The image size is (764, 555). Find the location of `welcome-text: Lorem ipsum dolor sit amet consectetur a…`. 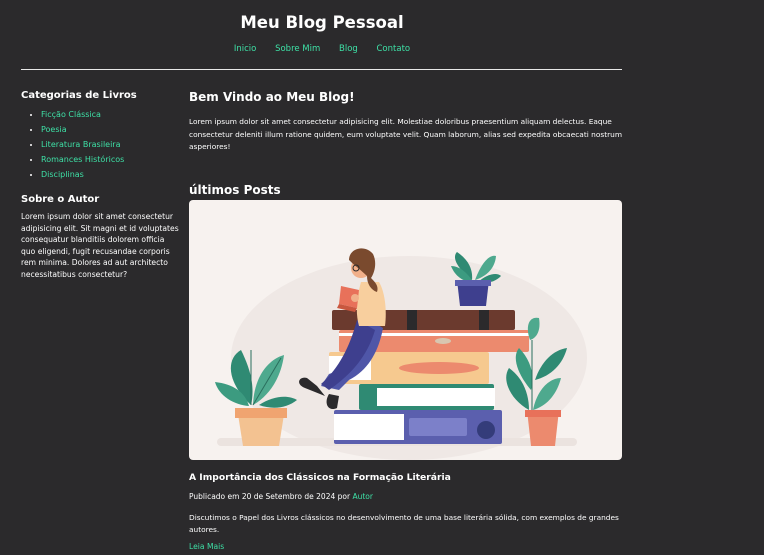

welcome-text: Lorem ipsum dolor sit amet consectetur a… is located at coordinates (406, 134).